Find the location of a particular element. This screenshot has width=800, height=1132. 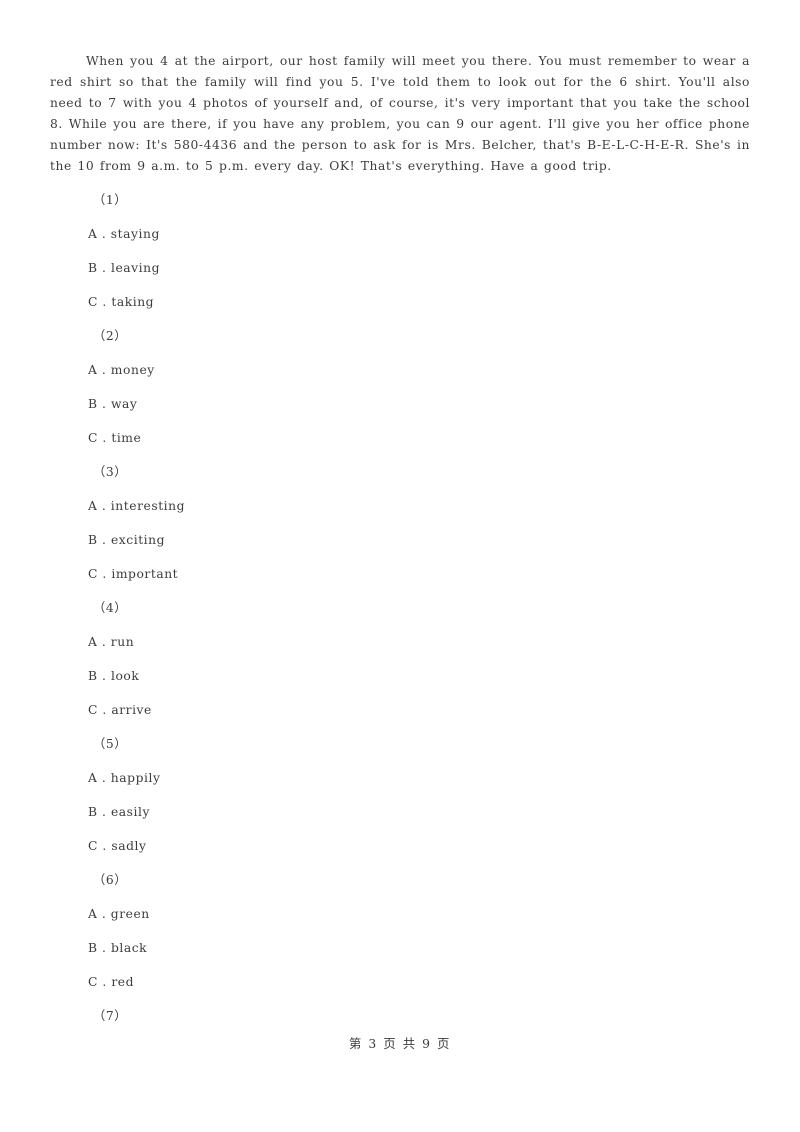

question-group: （5） A . happily B . easily C . sadly is located at coordinates (400, 795).